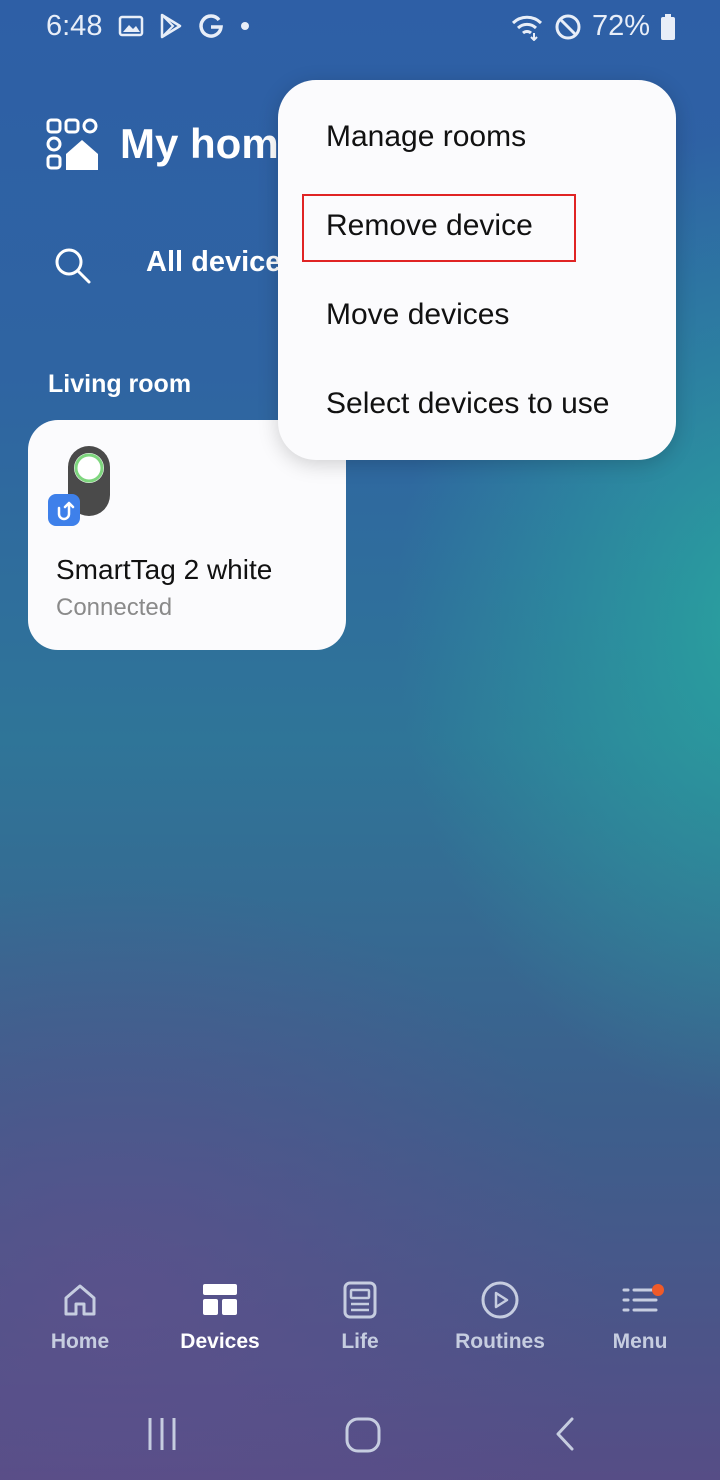  What do you see at coordinates (640, 1317) in the screenshot?
I see `nav-menu: Menu` at bounding box center [640, 1317].